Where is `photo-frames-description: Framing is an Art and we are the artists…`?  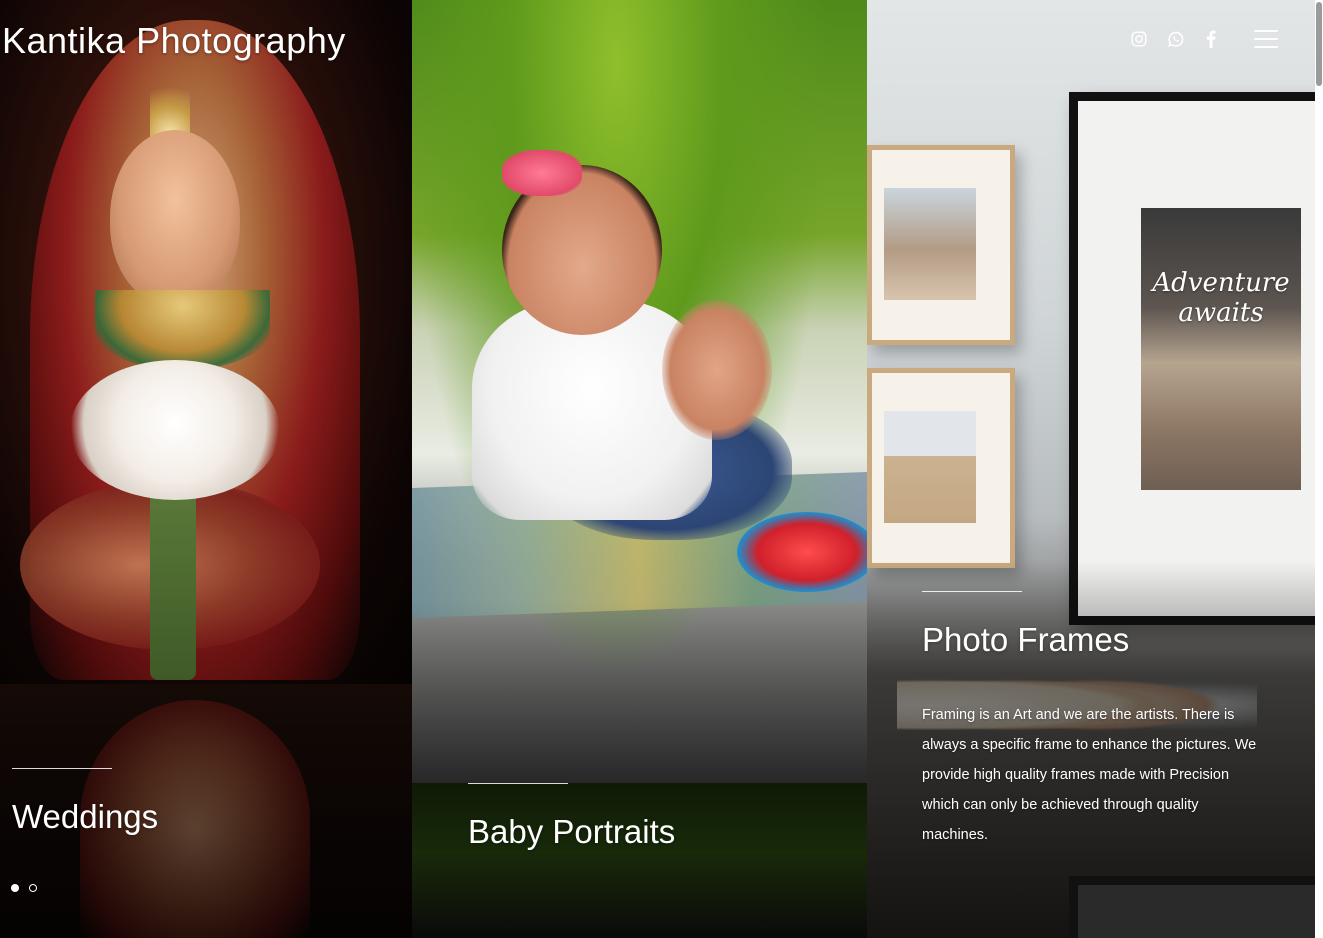
photo-frames-description: Framing is an Art and we are the artists… is located at coordinates (1089, 775).